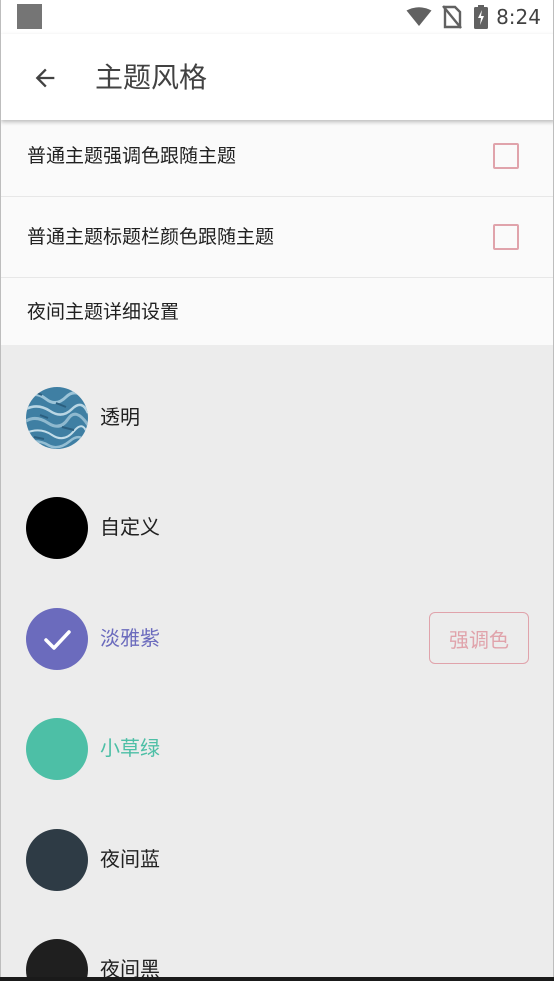  I want to click on theme-swatch-water-texture, so click(57, 418).